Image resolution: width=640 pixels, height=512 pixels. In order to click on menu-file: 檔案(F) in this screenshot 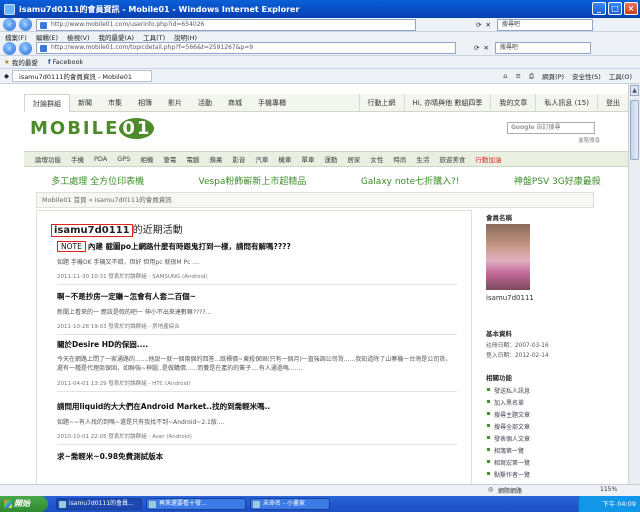, I will do `click(16, 37)`.